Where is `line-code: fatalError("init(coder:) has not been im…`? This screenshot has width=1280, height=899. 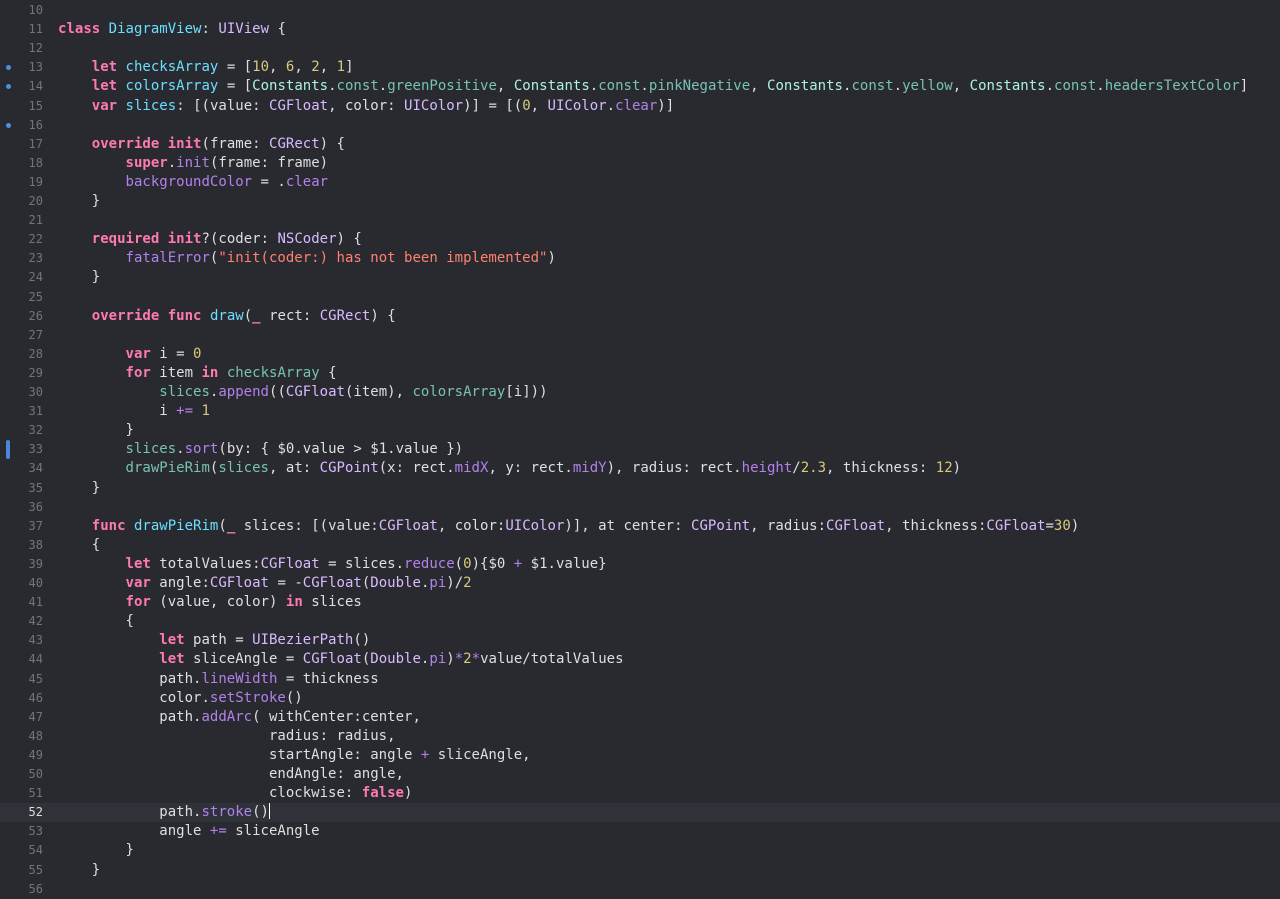 line-code: fatalError("init(coder:) has not been im… is located at coordinates (307, 258).